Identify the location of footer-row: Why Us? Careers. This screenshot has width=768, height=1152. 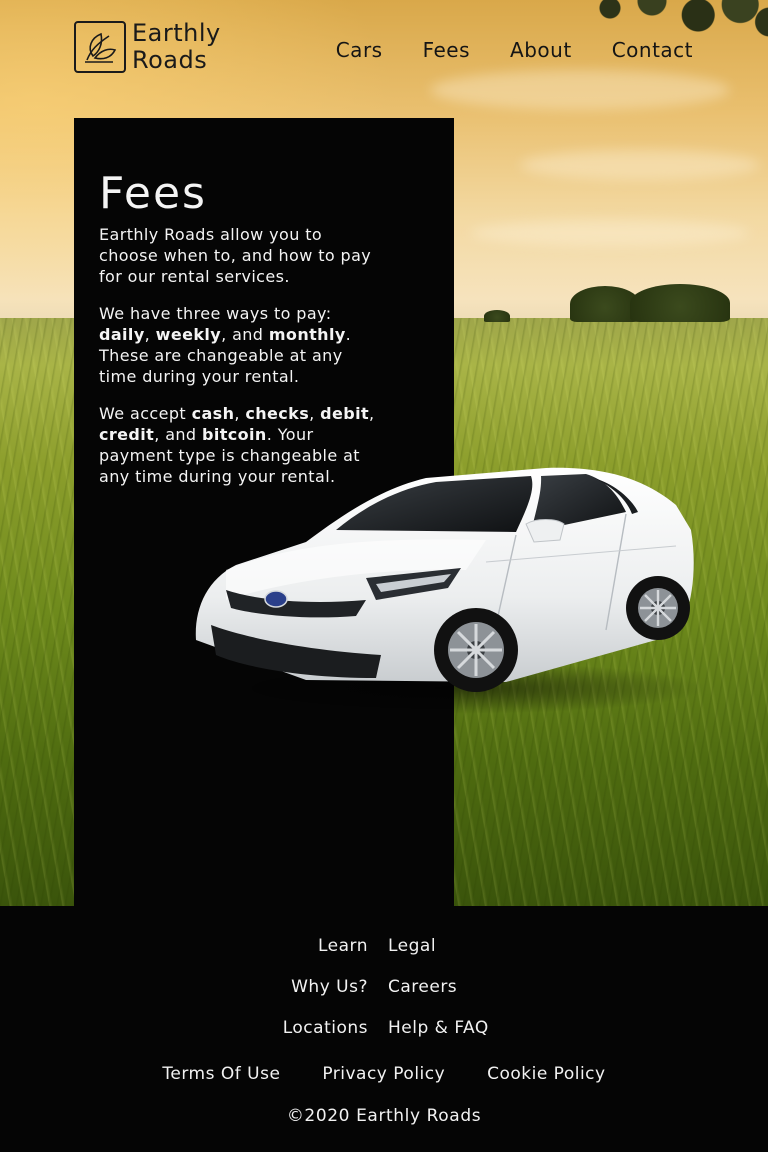
(384, 997).